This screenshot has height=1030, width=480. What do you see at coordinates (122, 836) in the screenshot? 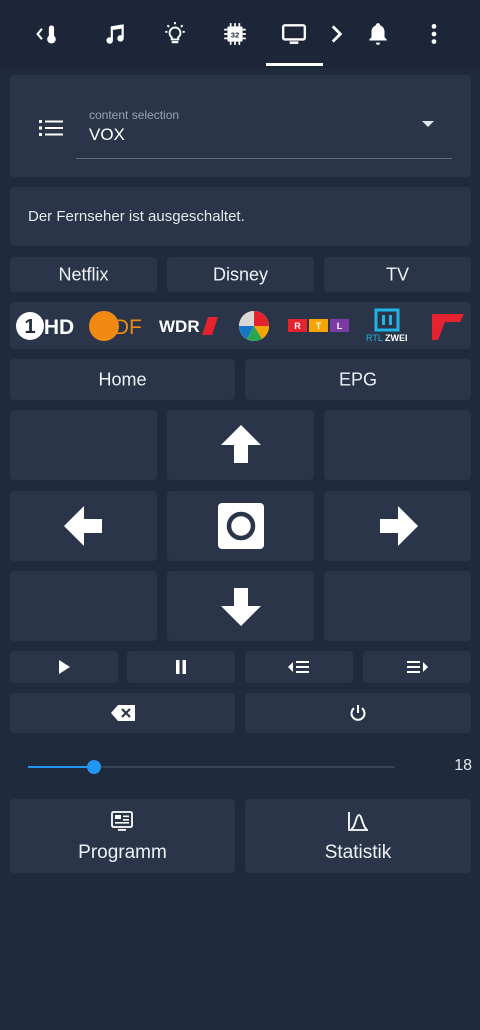
I see `programm-button: Programm` at bounding box center [122, 836].